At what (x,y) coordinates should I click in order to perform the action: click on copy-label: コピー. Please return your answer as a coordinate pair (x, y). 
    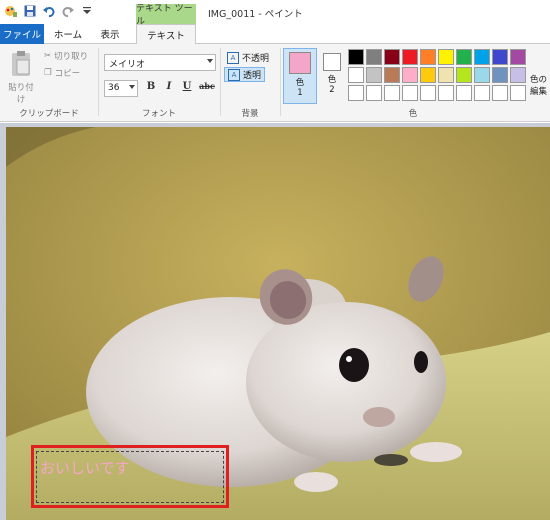
    Looking at the image, I should click on (67, 74).